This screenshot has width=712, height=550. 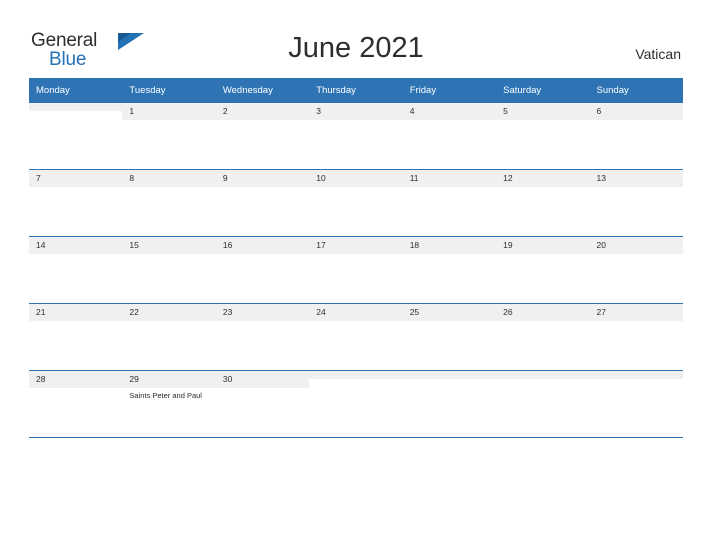 What do you see at coordinates (262, 337) in the screenshot?
I see `calendar-day-cell: 23` at bounding box center [262, 337].